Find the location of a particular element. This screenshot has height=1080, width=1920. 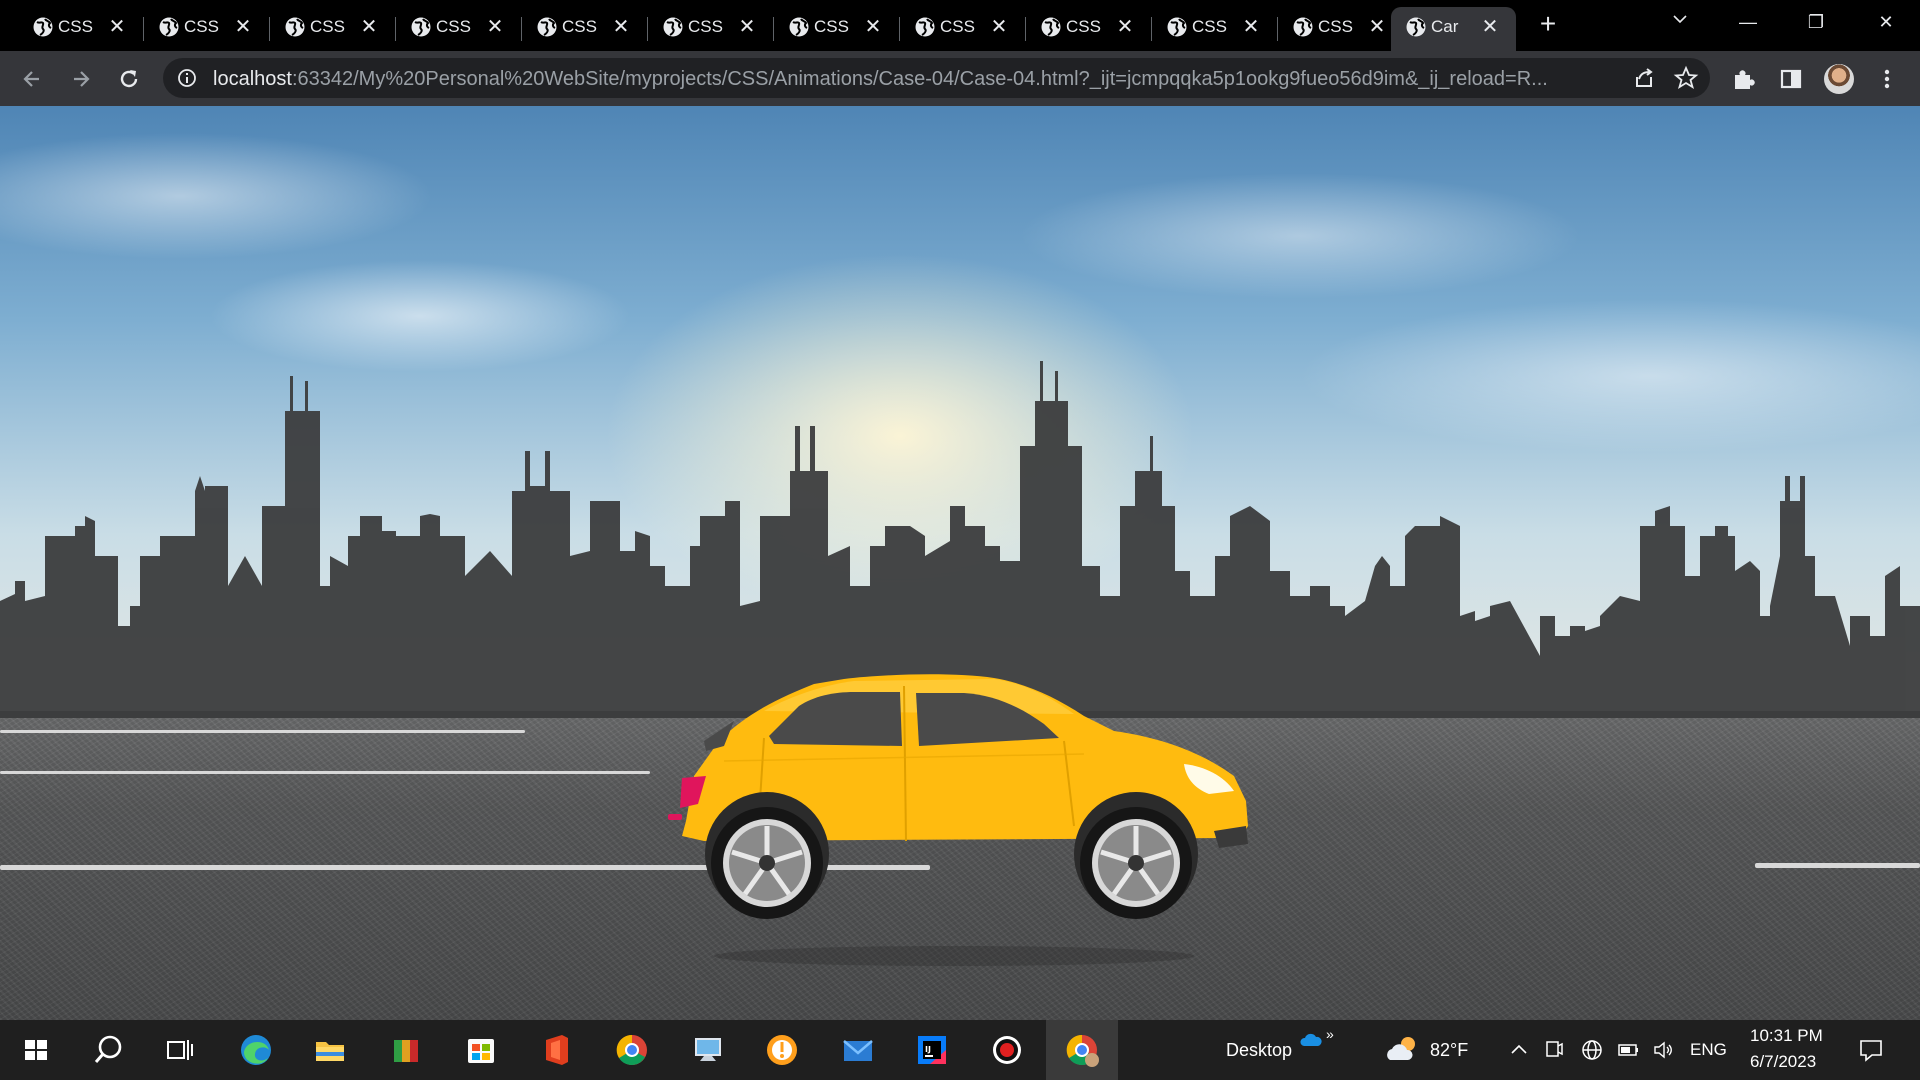

network-globe-icon is located at coordinates (1592, 1050).